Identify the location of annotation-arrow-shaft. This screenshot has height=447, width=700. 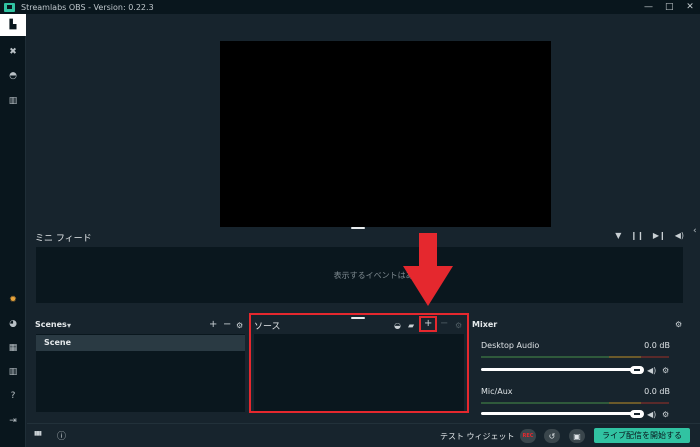
(428, 250).